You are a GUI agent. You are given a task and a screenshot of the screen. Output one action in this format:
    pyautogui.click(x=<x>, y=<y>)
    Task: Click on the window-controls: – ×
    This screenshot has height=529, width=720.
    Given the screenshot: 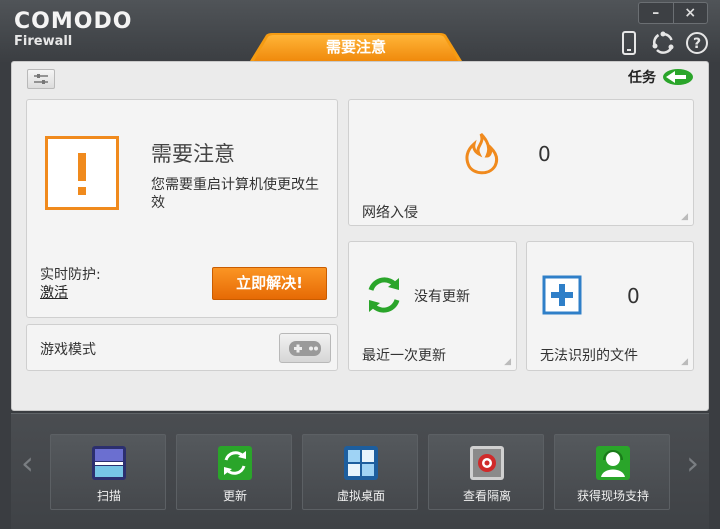 What is the action you would take?
    pyautogui.click(x=673, y=13)
    